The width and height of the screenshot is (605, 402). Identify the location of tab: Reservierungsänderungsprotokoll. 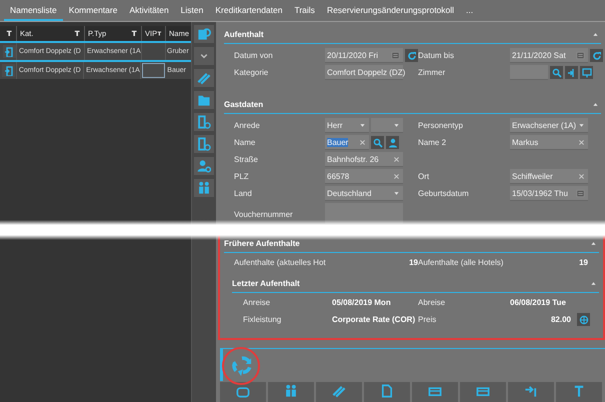
(390, 10).